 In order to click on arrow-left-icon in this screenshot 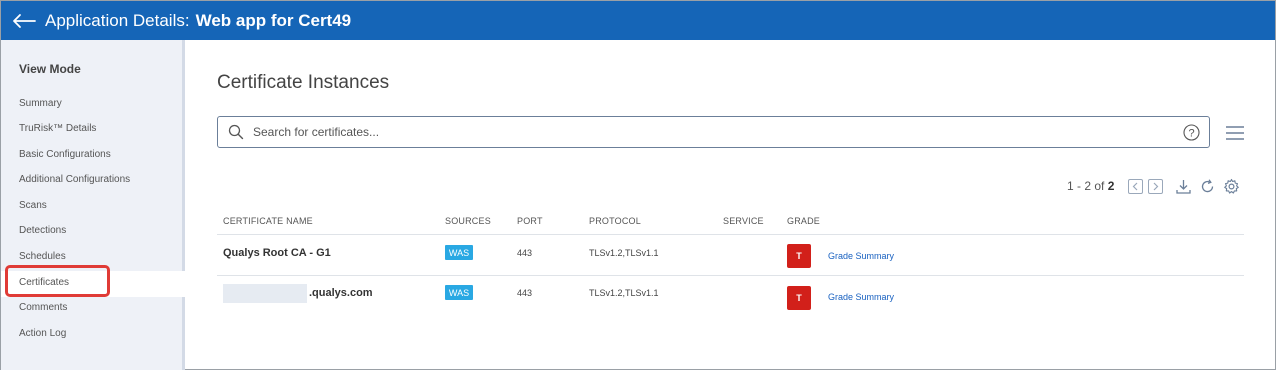, I will do `click(24, 20)`.